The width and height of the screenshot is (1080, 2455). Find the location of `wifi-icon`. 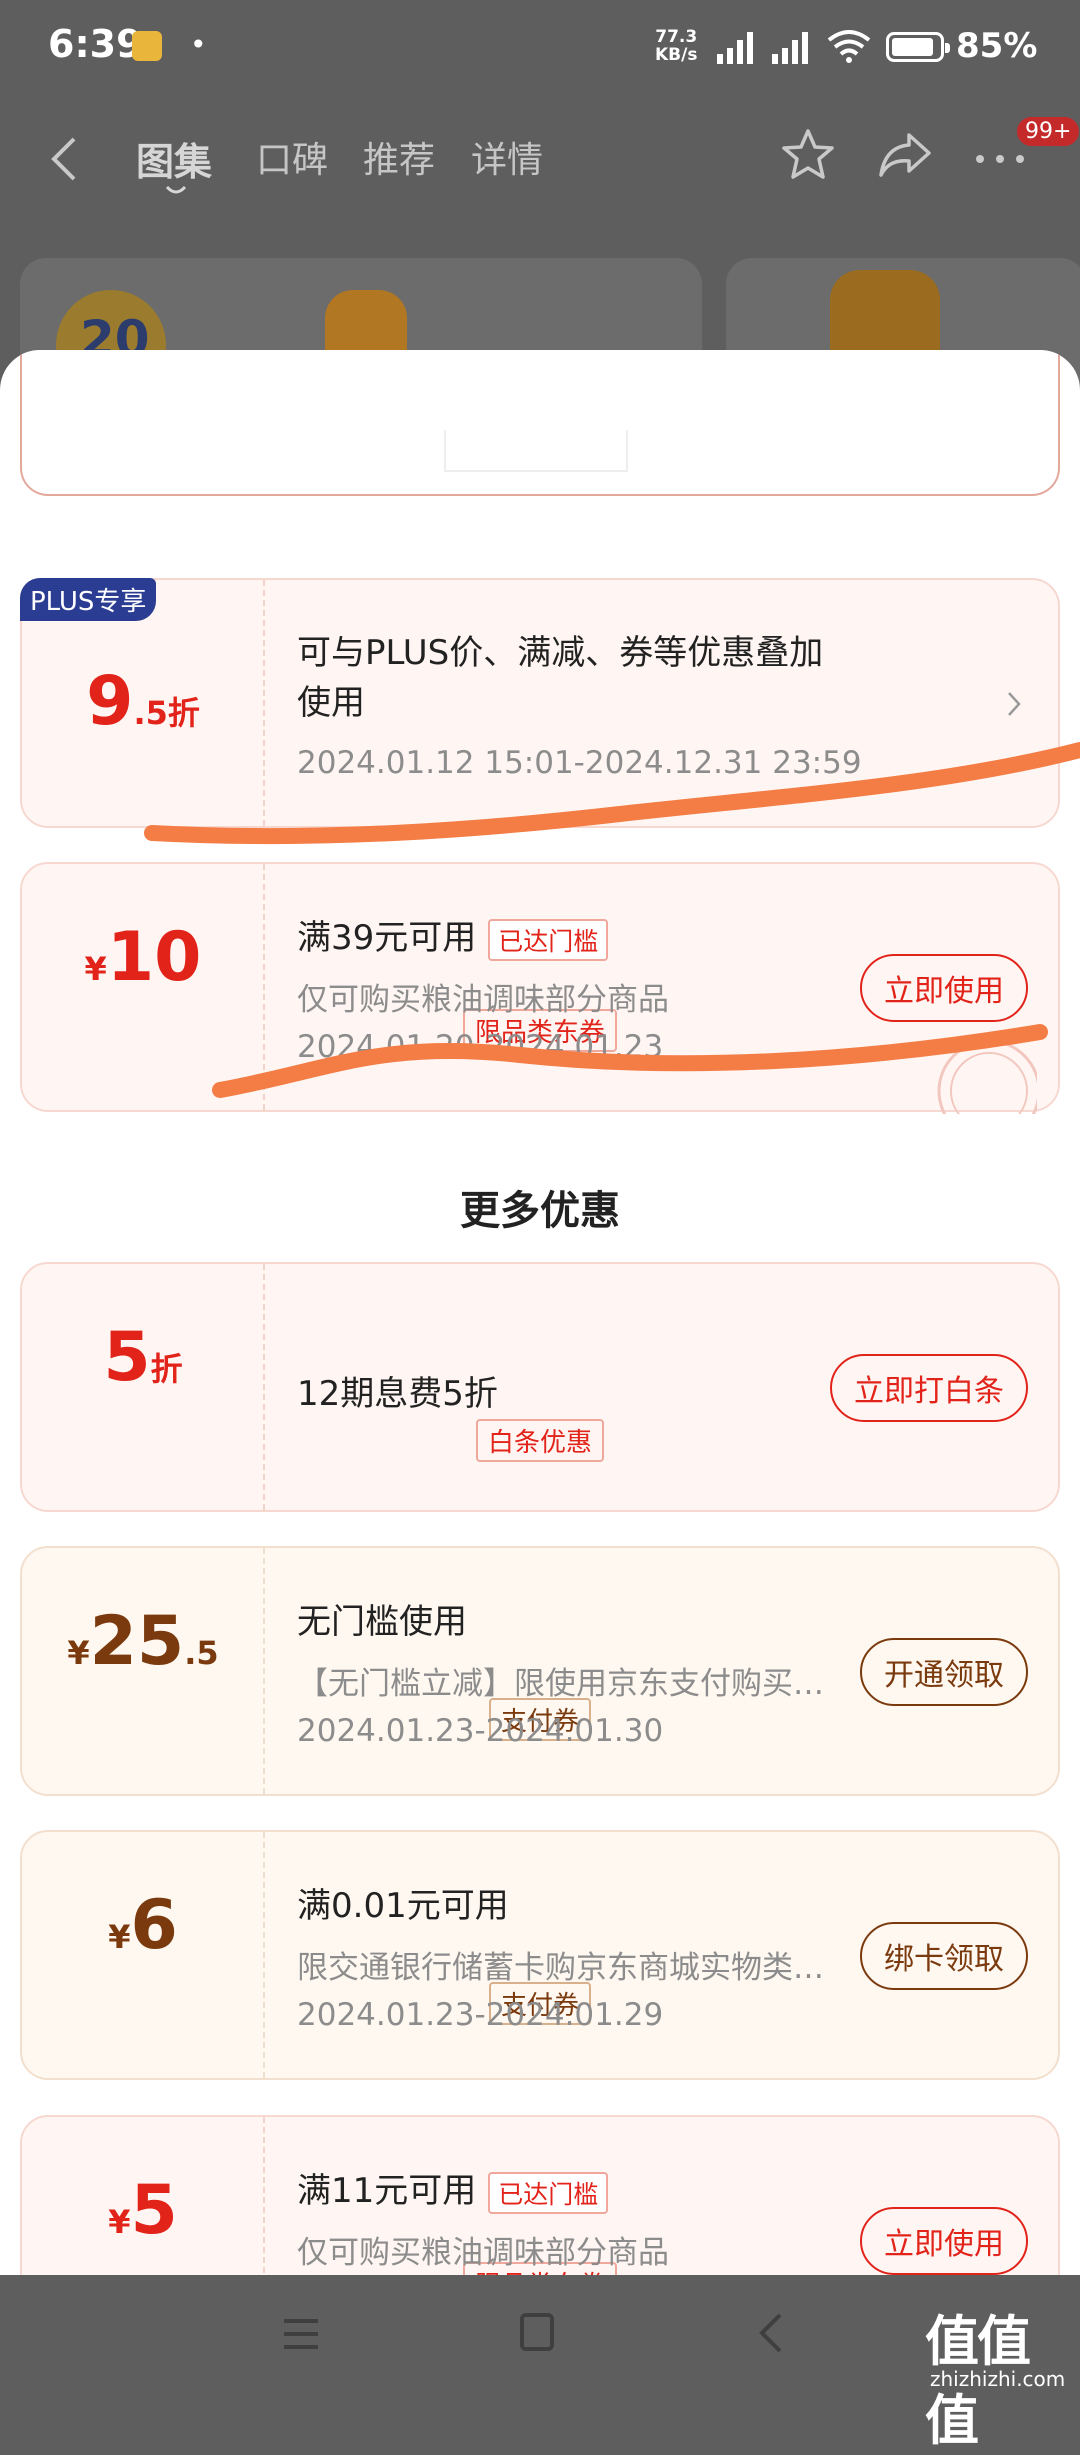

wifi-icon is located at coordinates (849, 46).